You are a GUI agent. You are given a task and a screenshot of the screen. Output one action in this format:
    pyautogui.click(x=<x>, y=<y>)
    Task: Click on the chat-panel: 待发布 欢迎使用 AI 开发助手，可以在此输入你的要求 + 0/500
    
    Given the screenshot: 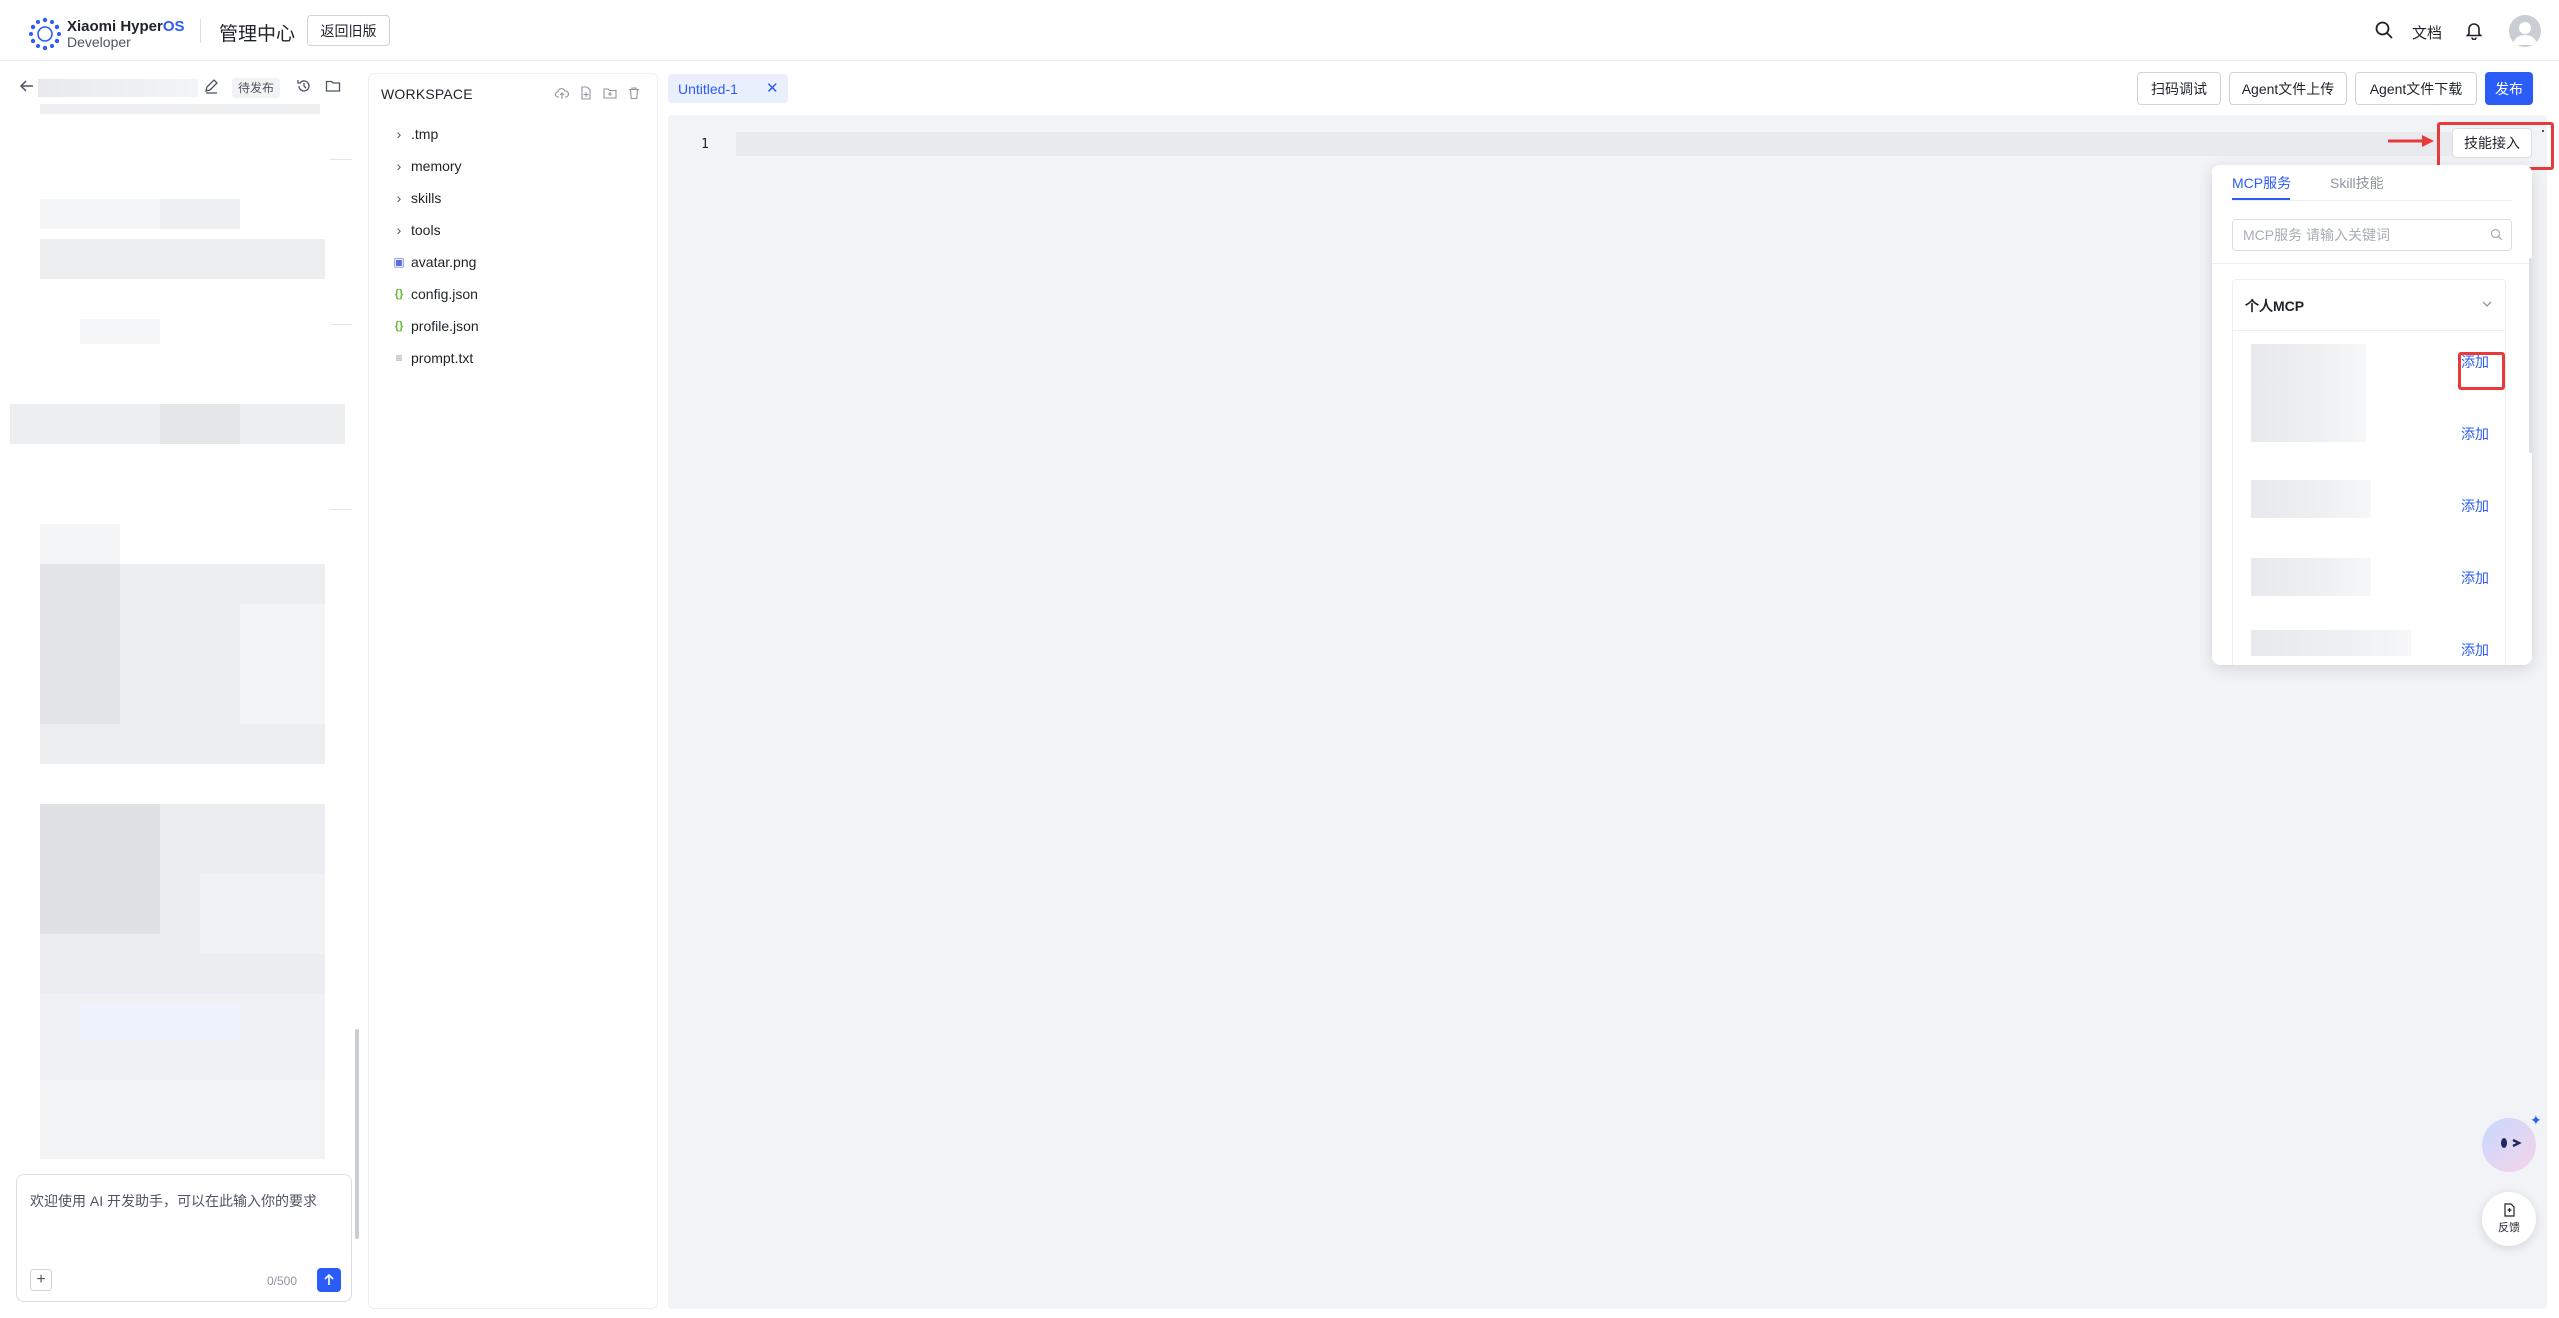 What is the action you would take?
    pyautogui.click(x=180, y=693)
    